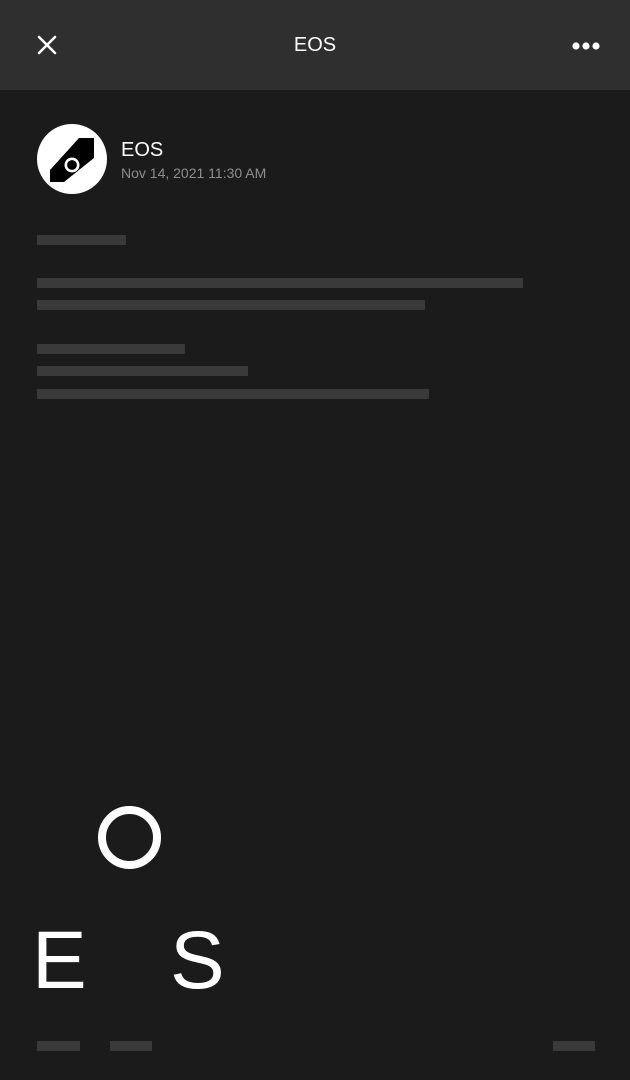  What do you see at coordinates (194, 173) in the screenshot?
I see `post-timestamp: Nov 14, 2021 11:30 AM` at bounding box center [194, 173].